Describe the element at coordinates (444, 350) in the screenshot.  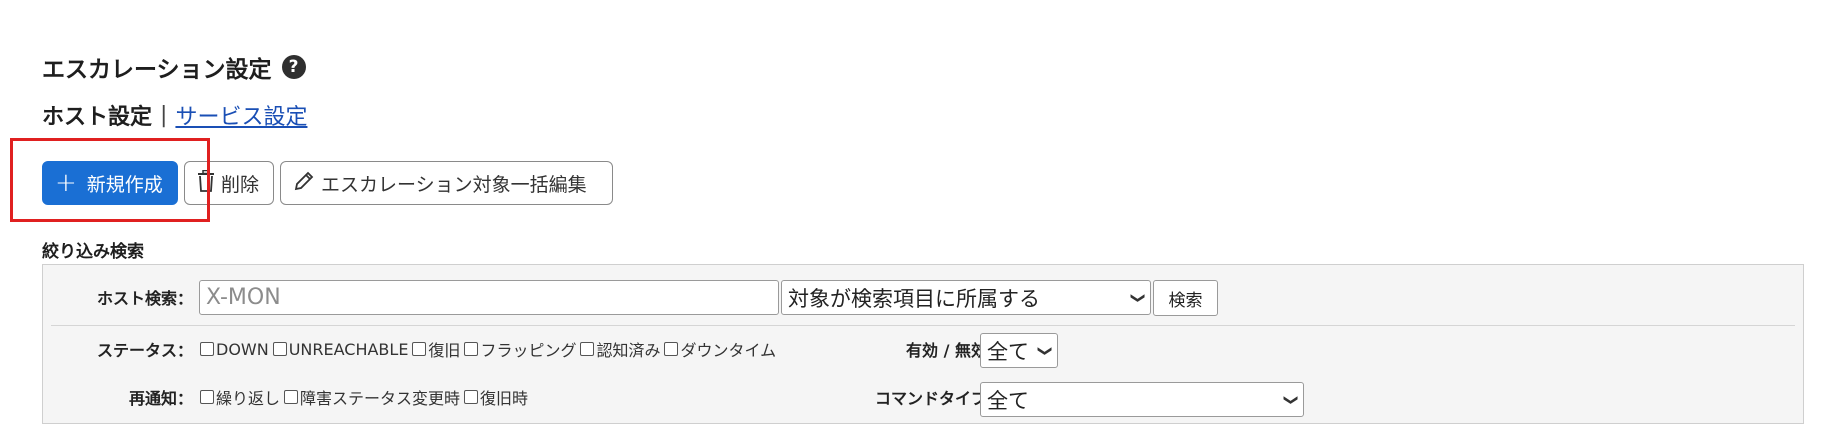
I see `check-label: 復旧` at that location.